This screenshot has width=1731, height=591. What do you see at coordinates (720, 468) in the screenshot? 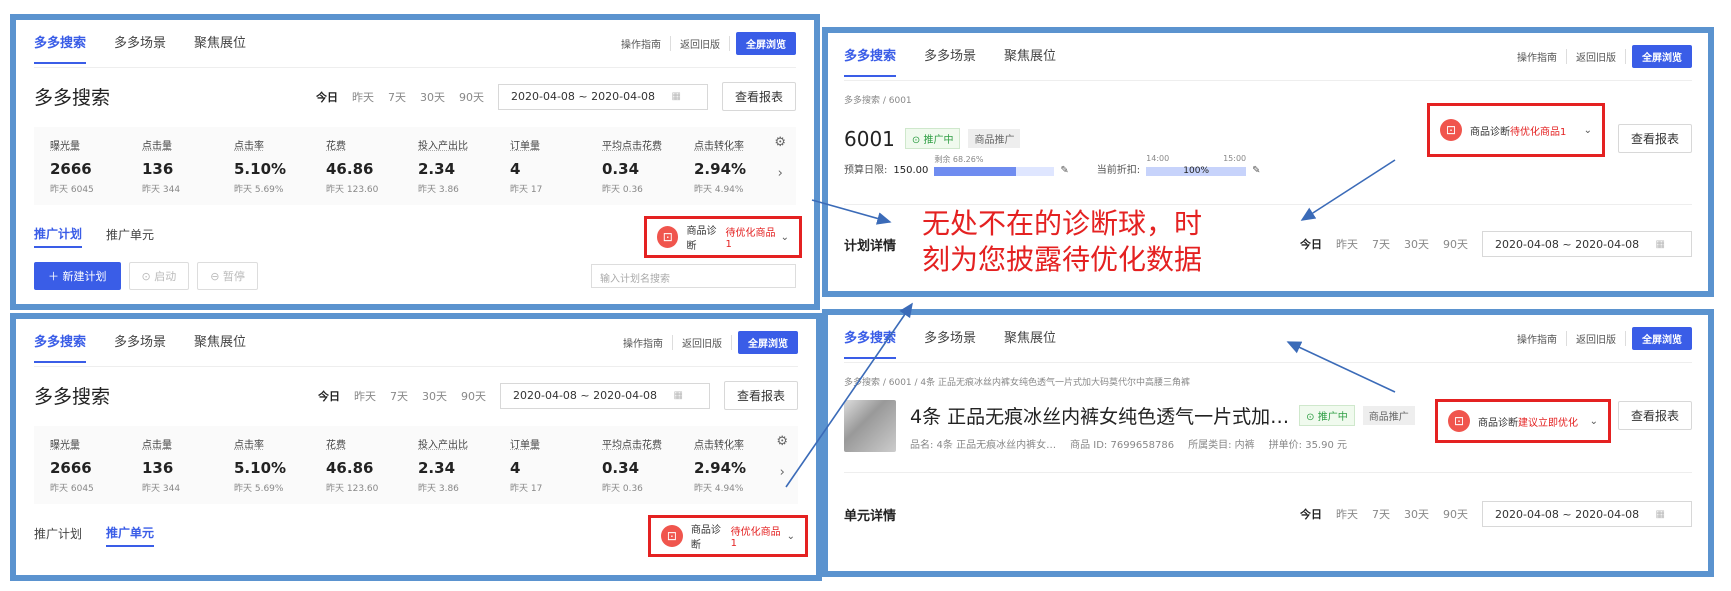
I see `metric-value: 2.94%` at bounding box center [720, 468].